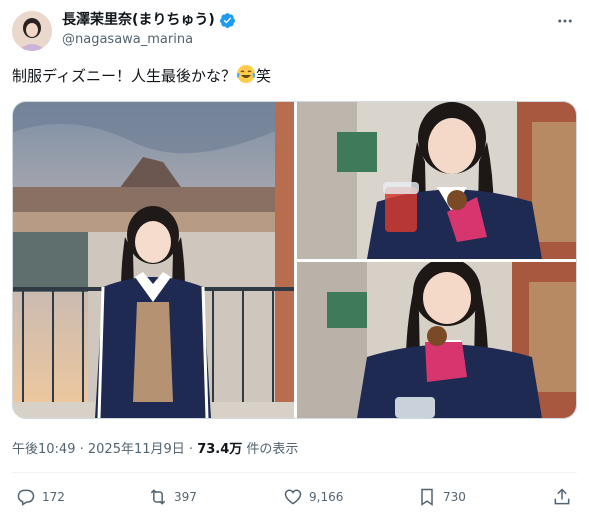  I want to click on share-icon, so click(562, 496).